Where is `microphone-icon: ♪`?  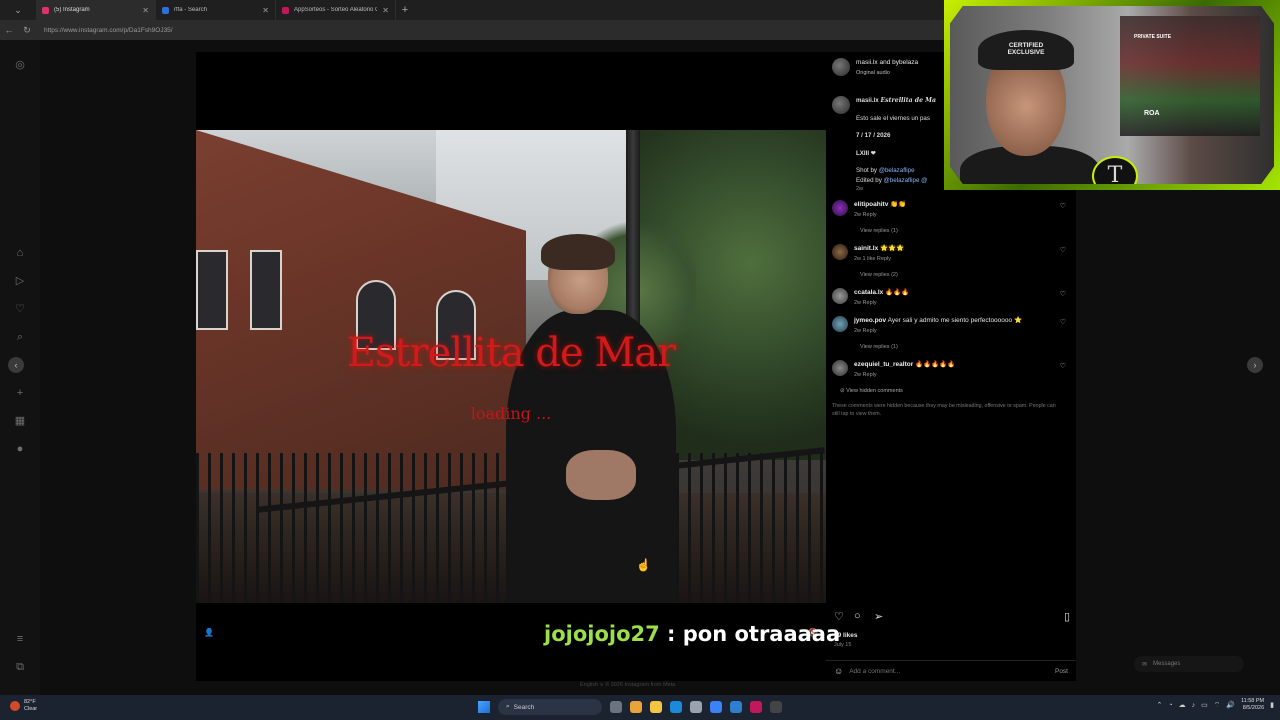
microphone-icon: ♪ is located at coordinates (1194, 705).